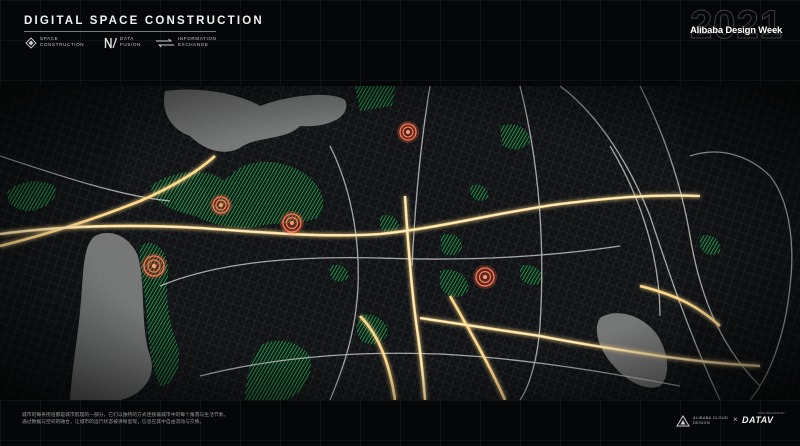 This screenshot has height=446, width=800. Describe the element at coordinates (701, 423) in the screenshot. I see `partner-left-line2: DESIGN` at that location.